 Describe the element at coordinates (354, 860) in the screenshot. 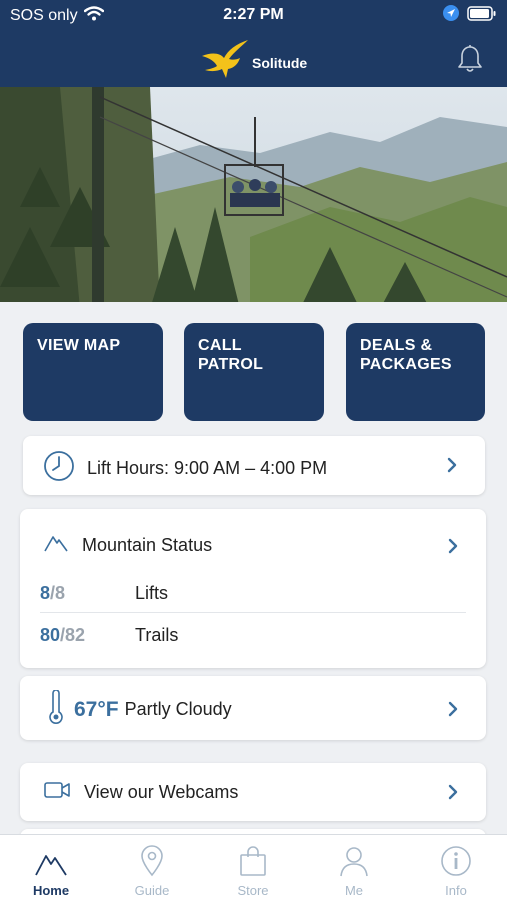

I see `me-person-icon` at that location.